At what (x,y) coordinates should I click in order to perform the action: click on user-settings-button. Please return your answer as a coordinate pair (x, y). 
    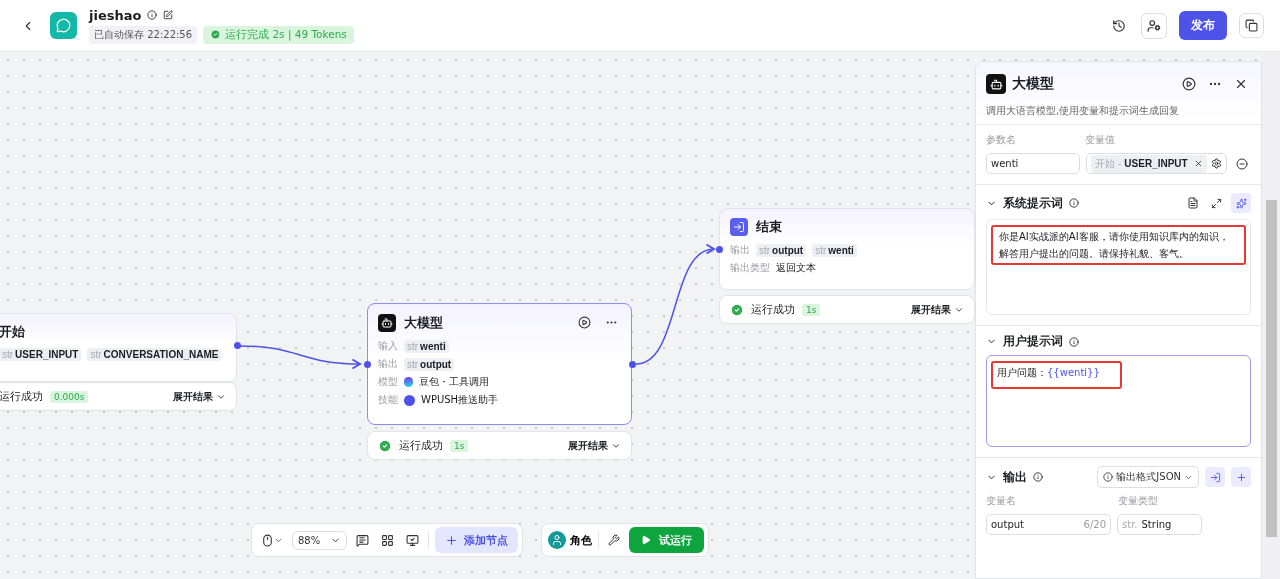
    Looking at the image, I should click on (1154, 25).